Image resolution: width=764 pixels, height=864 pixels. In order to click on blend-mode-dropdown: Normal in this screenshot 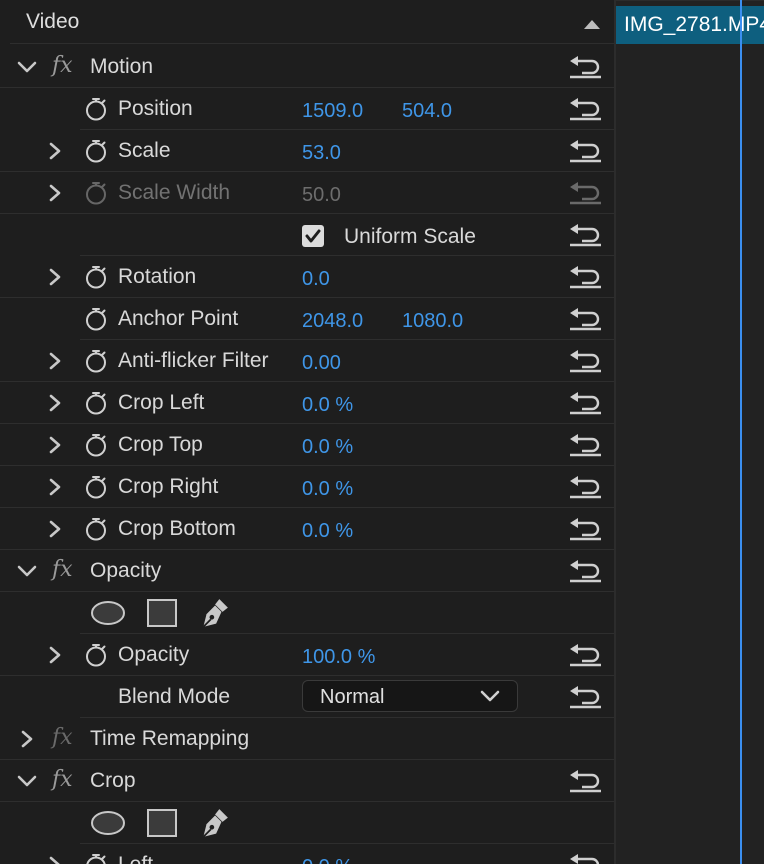, I will do `click(410, 696)`.